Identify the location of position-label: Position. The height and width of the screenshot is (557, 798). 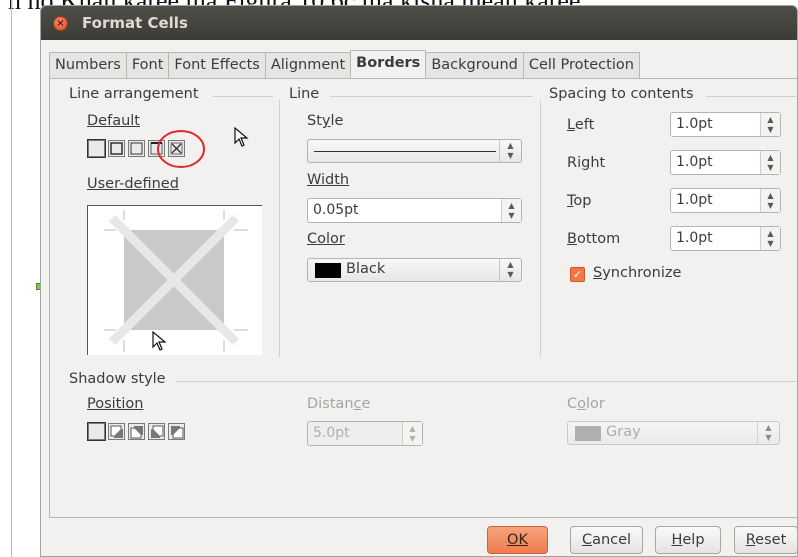
(115, 404).